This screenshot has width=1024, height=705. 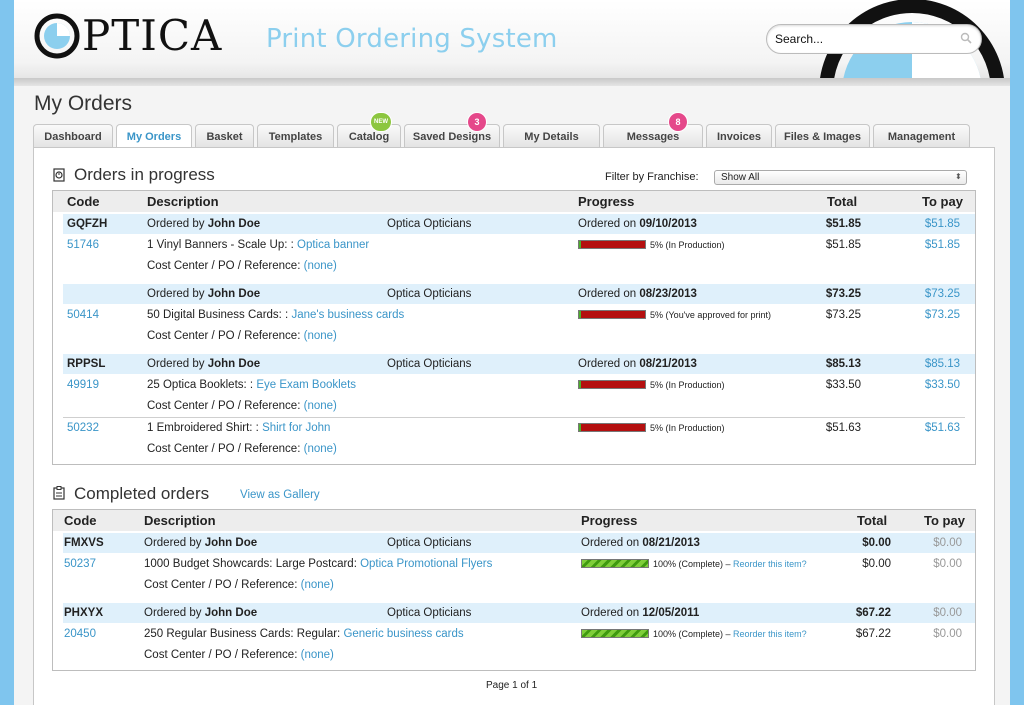 I want to click on tab-saved-designs: Saved Designs 3, so click(x=452, y=130).